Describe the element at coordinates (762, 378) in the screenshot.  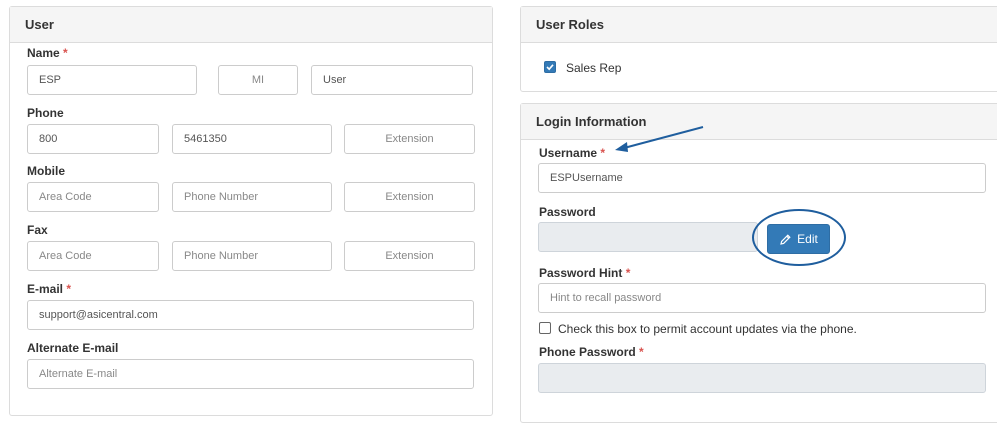
I see `phone-password-input` at that location.